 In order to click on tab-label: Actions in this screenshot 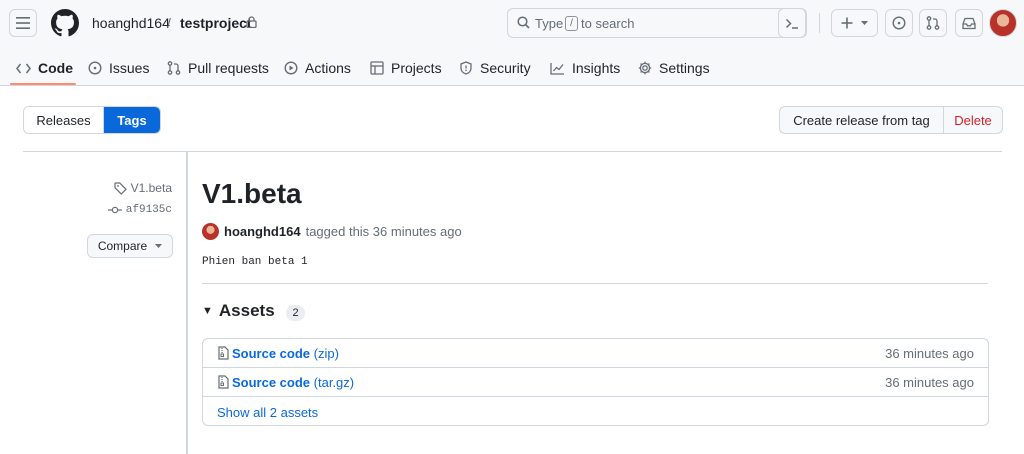, I will do `click(328, 68)`.